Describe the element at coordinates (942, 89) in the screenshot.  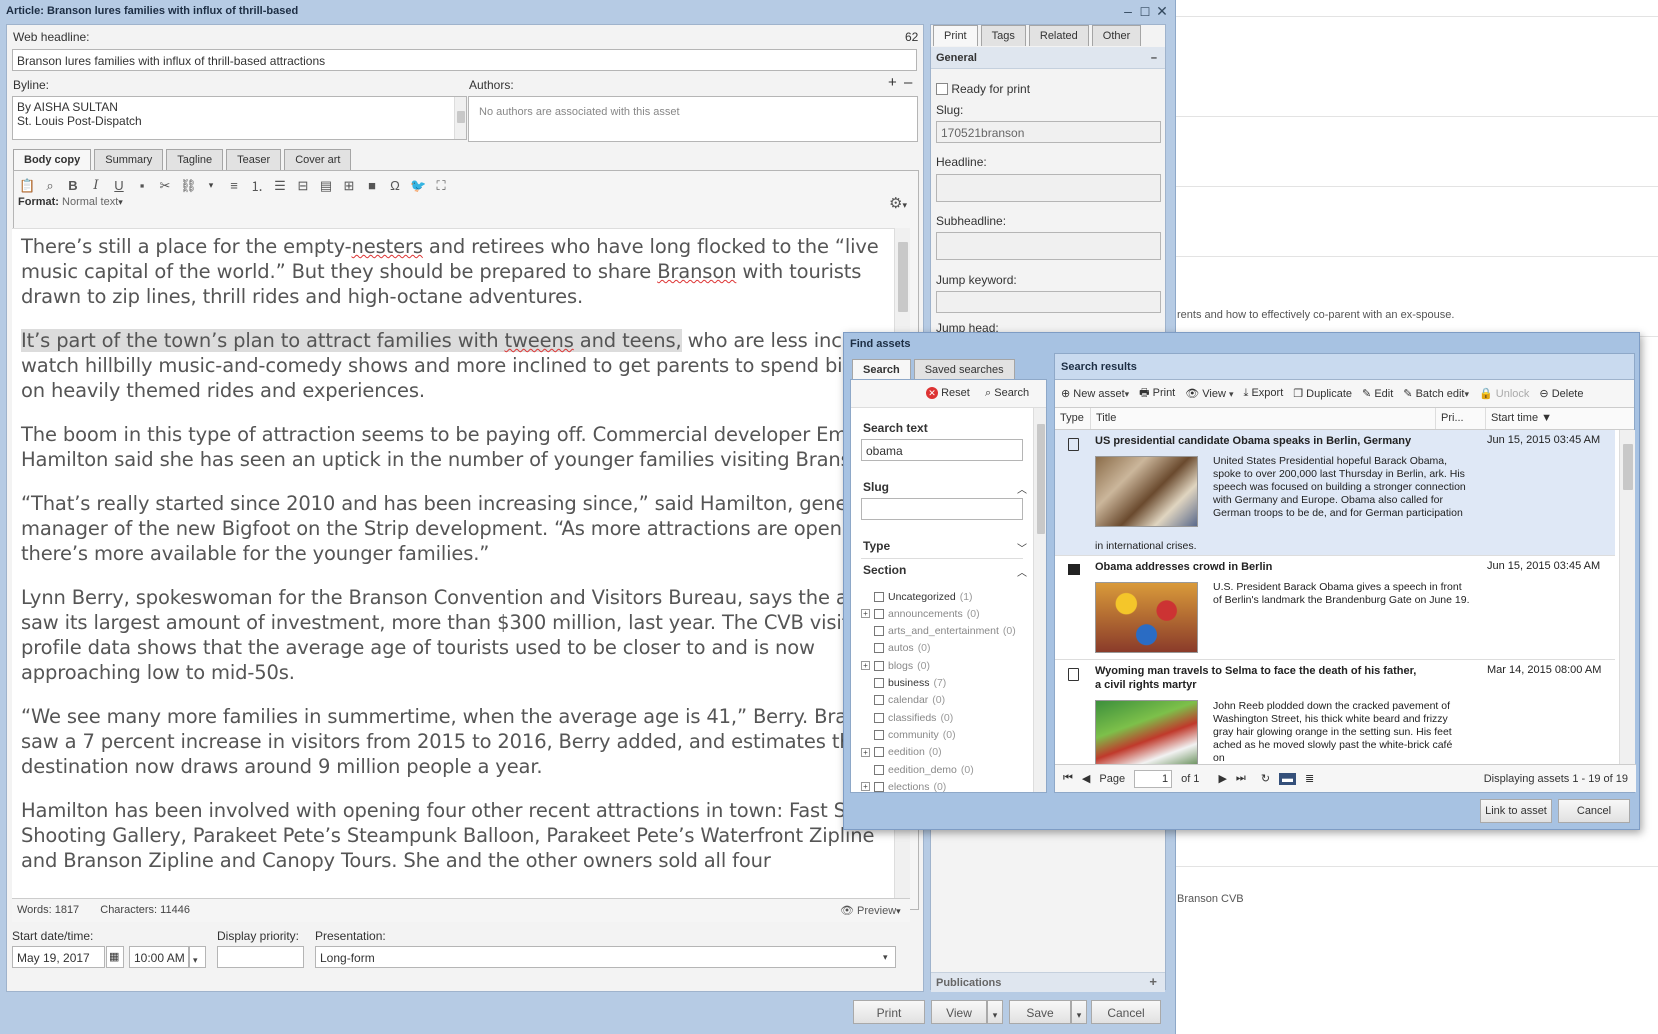
I see `ready-checkbox` at that location.